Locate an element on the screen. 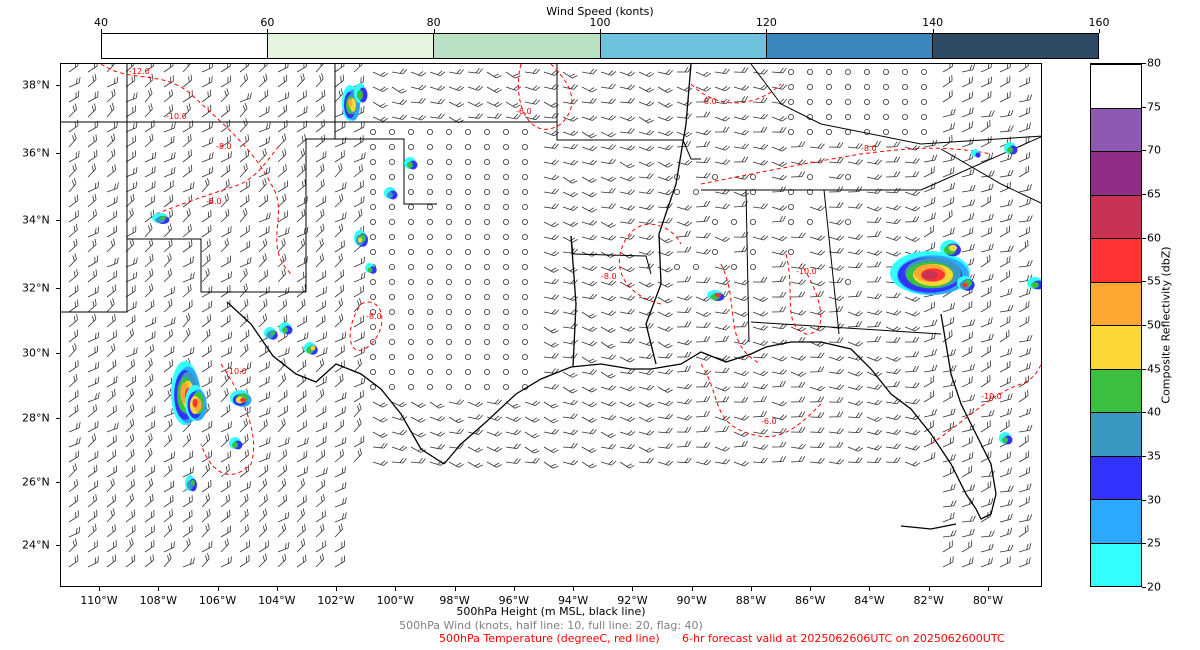 Image resolution: width=1200 pixels, height=650 pixels. longitude-label: 82°W is located at coordinates (928, 600).